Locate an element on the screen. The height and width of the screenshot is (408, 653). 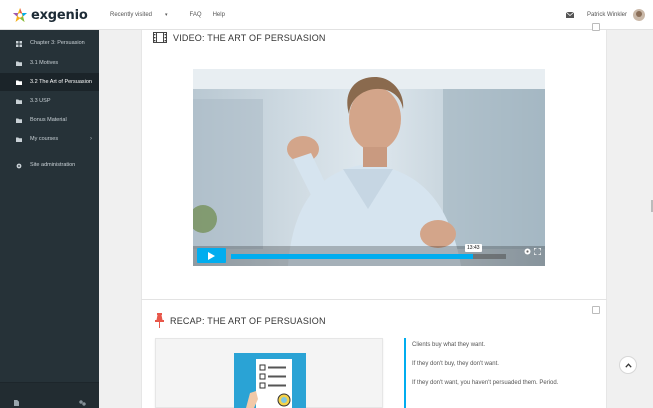
brand-logo: exgenio is located at coordinates (50, 15).